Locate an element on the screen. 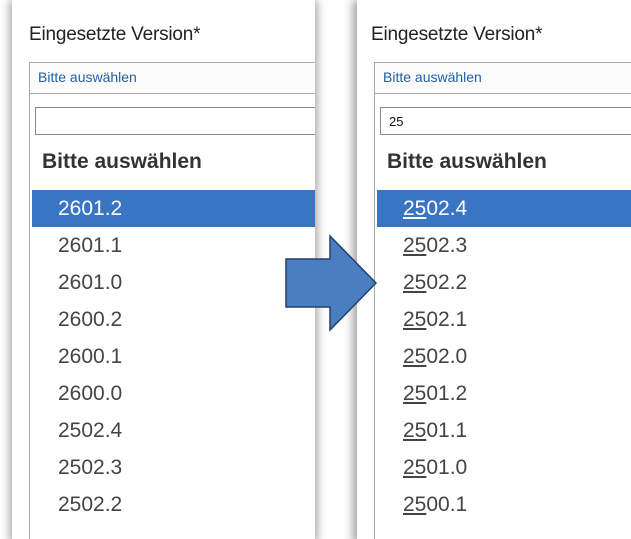  option-item: 2601.1 is located at coordinates (173, 245).